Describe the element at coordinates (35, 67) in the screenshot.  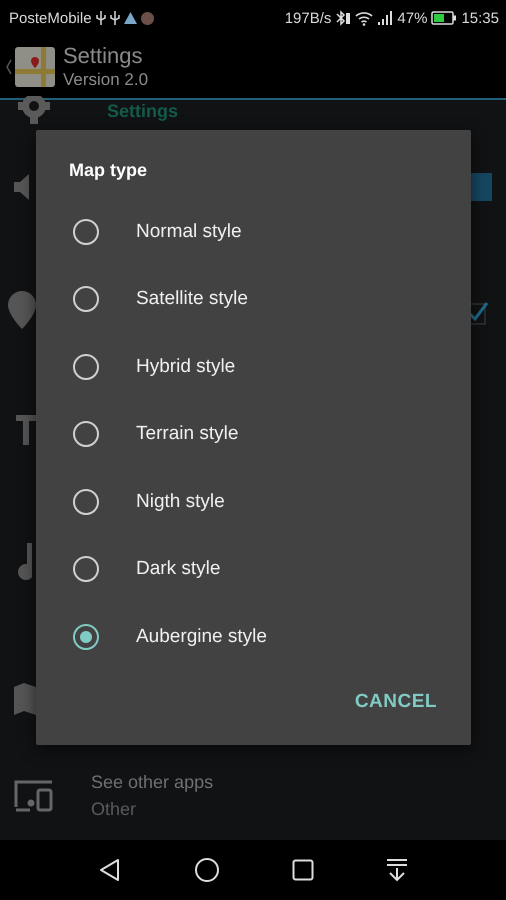
I see `map-pin-icon` at that location.